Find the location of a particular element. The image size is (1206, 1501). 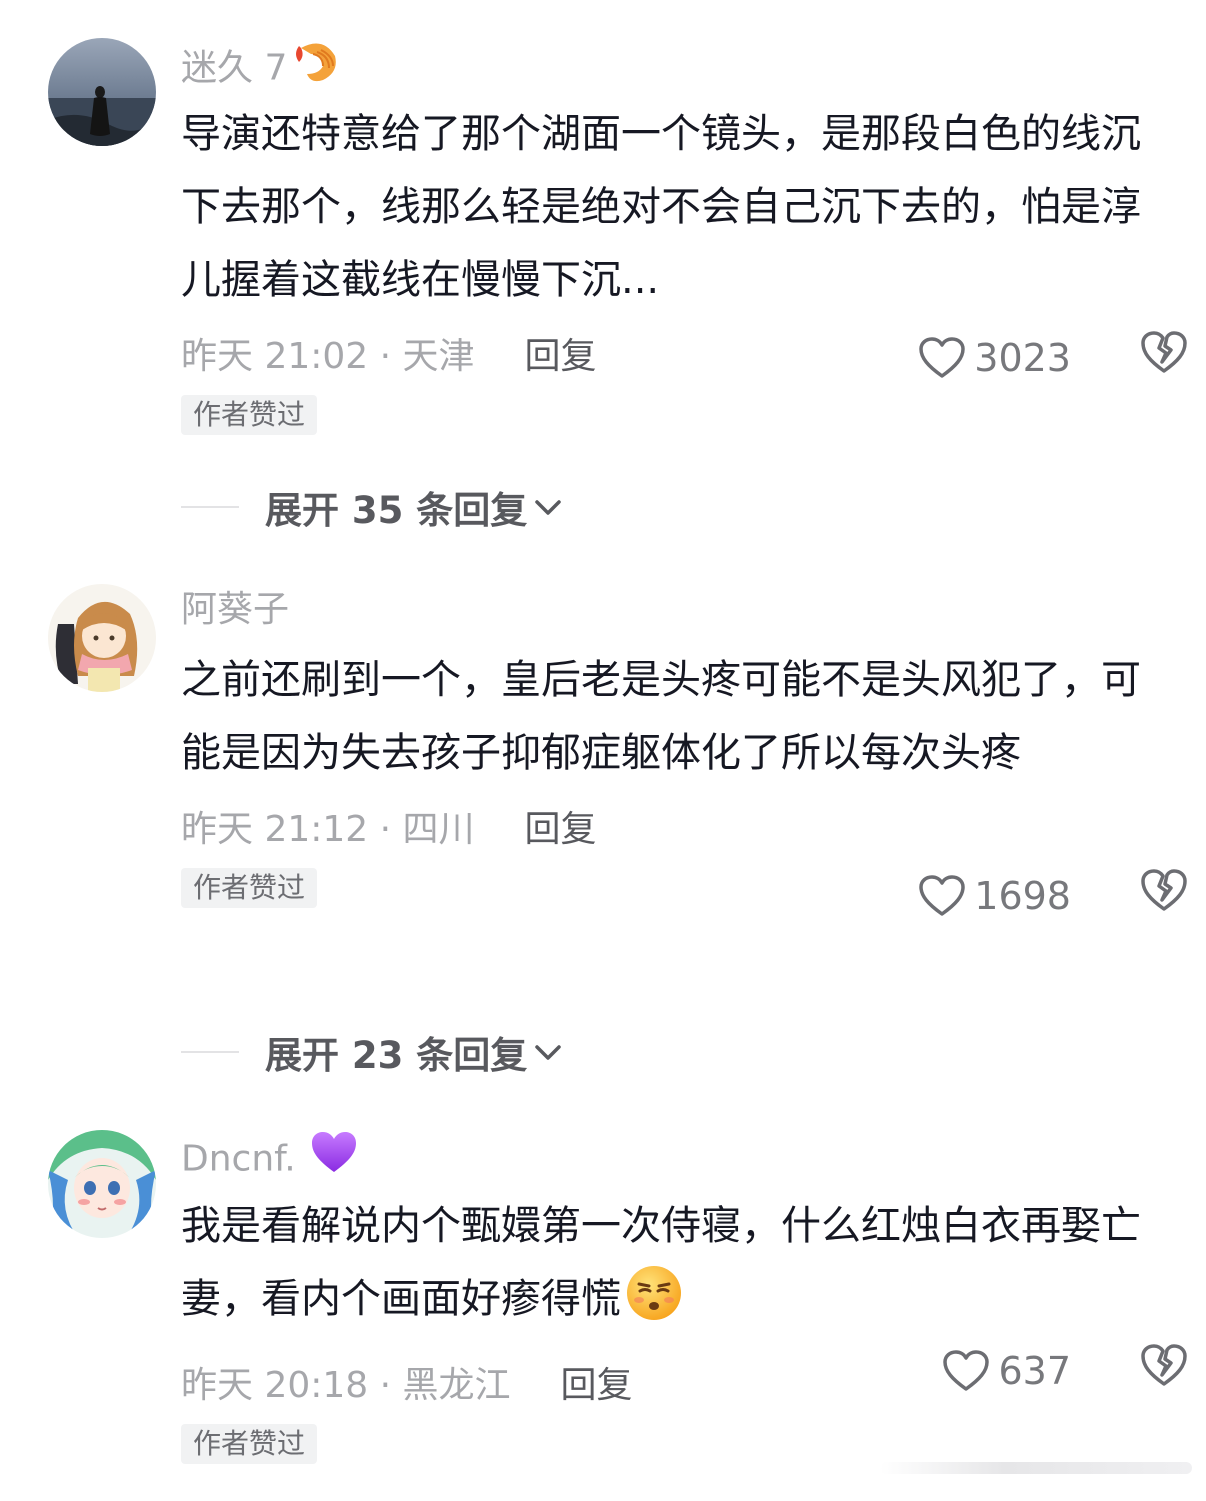

username: 阿葵子 is located at coordinates (676, 610).